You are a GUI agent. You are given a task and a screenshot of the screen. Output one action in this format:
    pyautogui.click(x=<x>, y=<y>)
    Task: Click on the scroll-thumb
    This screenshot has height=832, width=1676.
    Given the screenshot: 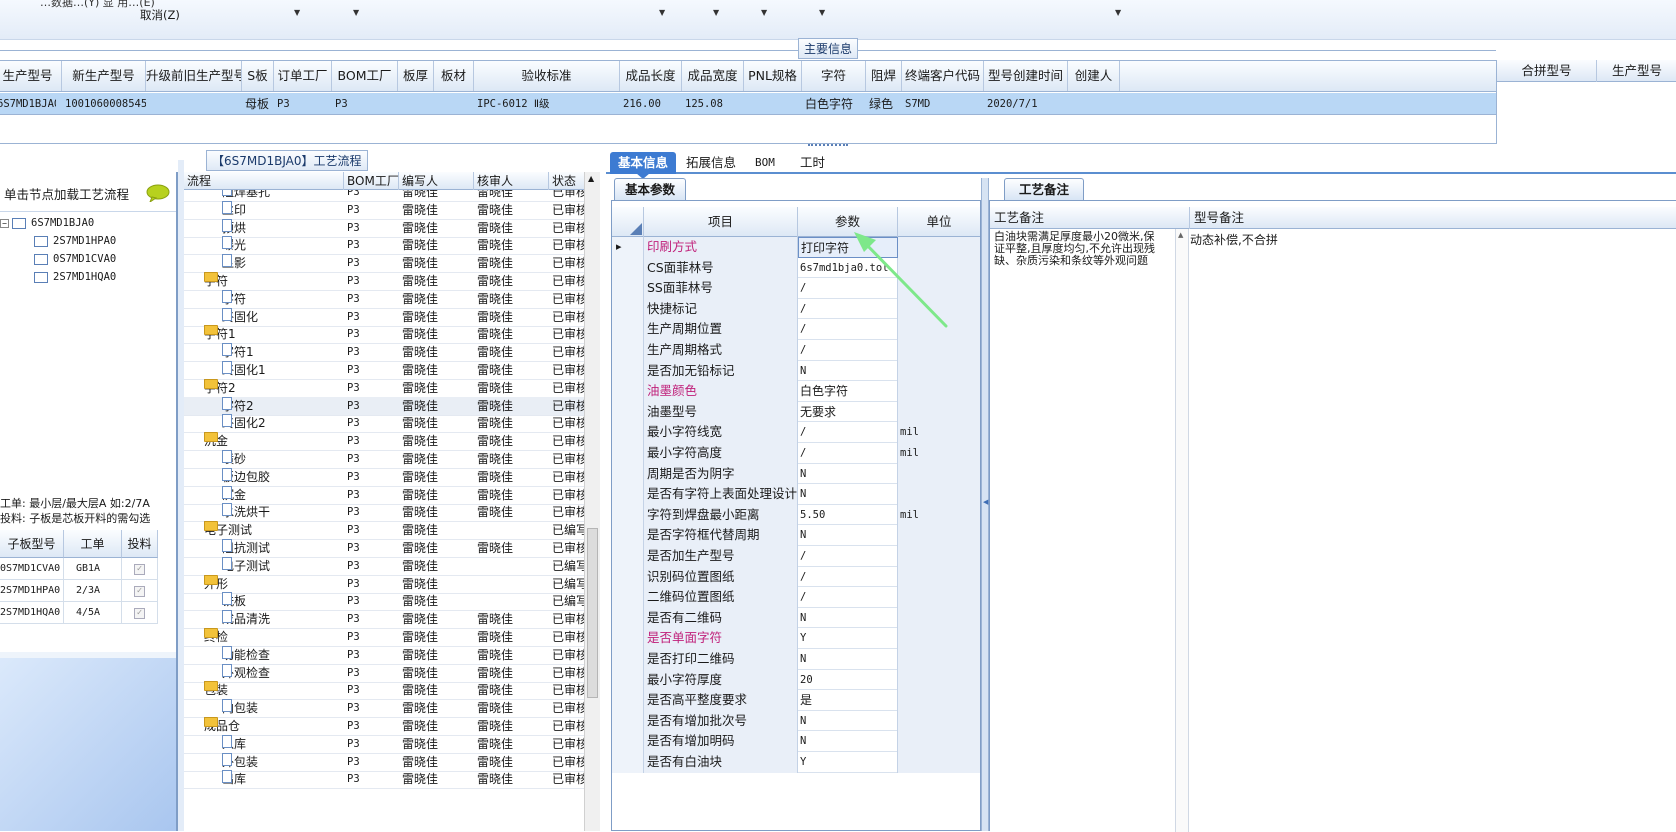 What is the action you would take?
    pyautogui.click(x=592, y=613)
    